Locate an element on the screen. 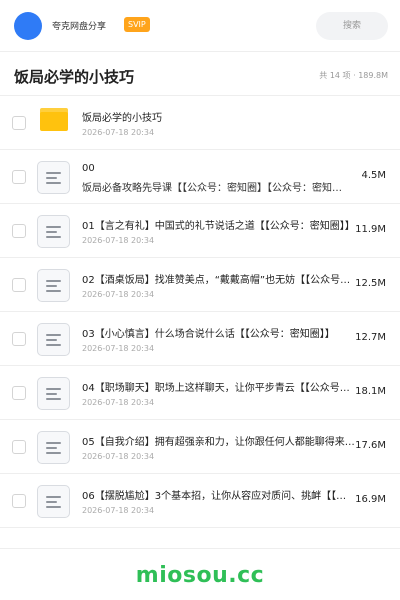 This screenshot has height=600, width=400. share-source-name: 夸克网盘分享 is located at coordinates (79, 27).